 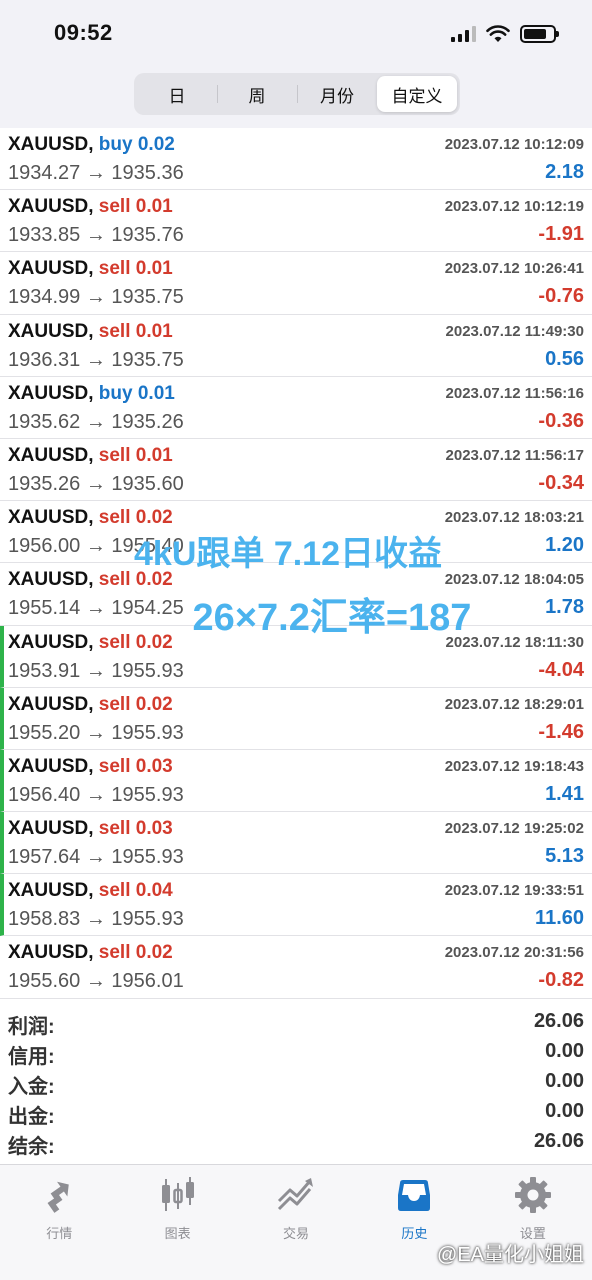 What do you see at coordinates (296, 34) in the screenshot?
I see `status-bar: 09:52` at bounding box center [296, 34].